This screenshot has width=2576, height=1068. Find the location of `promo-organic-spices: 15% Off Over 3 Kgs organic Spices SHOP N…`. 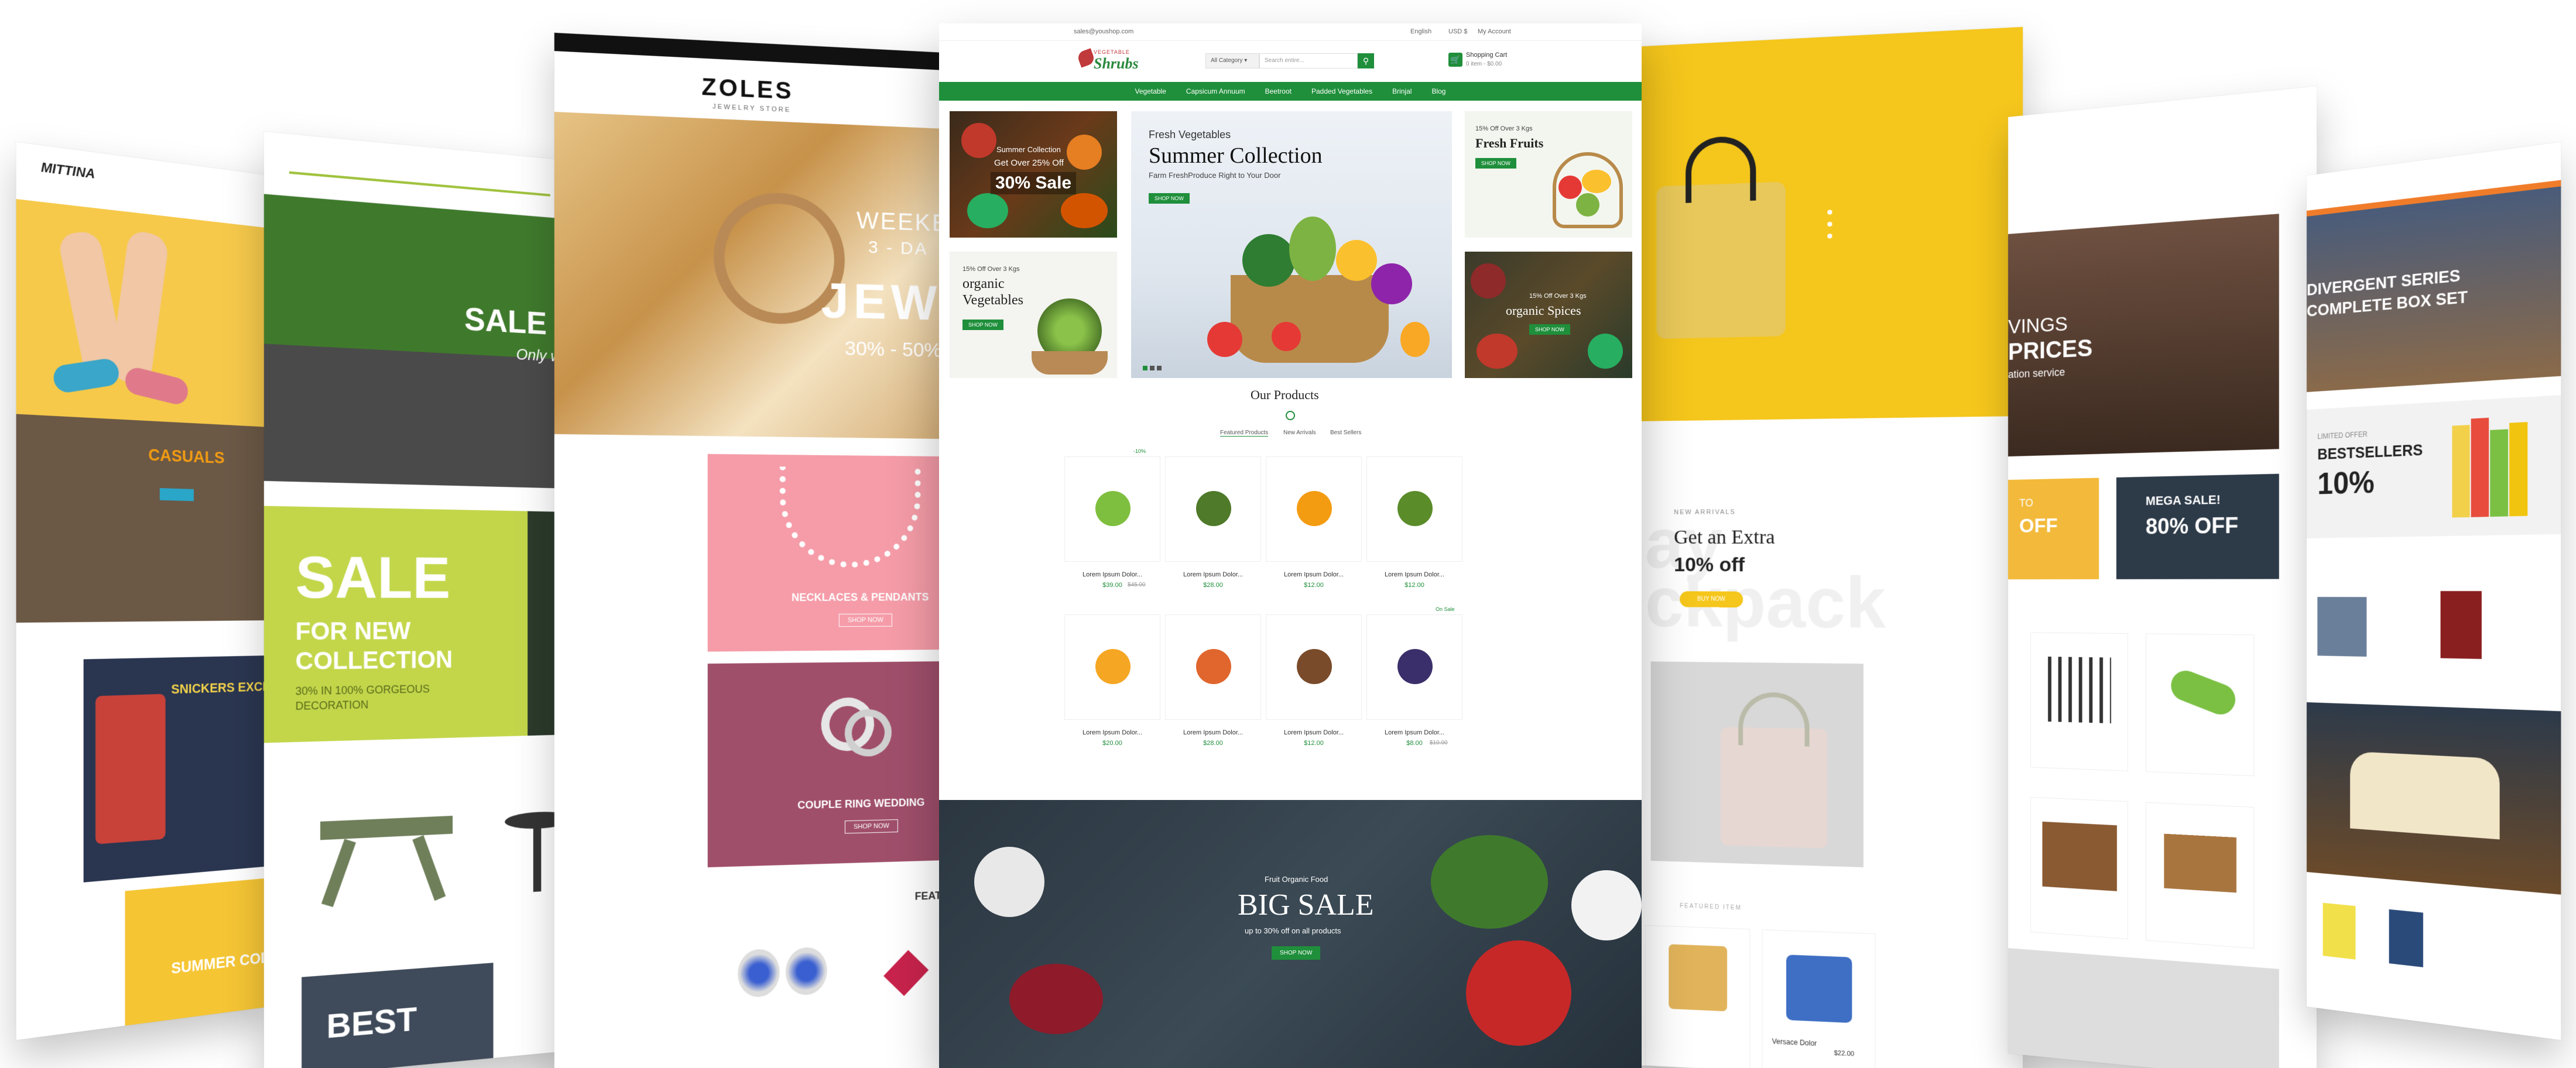

promo-organic-spices: 15% Off Over 3 Kgs organic Spices SHOP N… is located at coordinates (1548, 315).